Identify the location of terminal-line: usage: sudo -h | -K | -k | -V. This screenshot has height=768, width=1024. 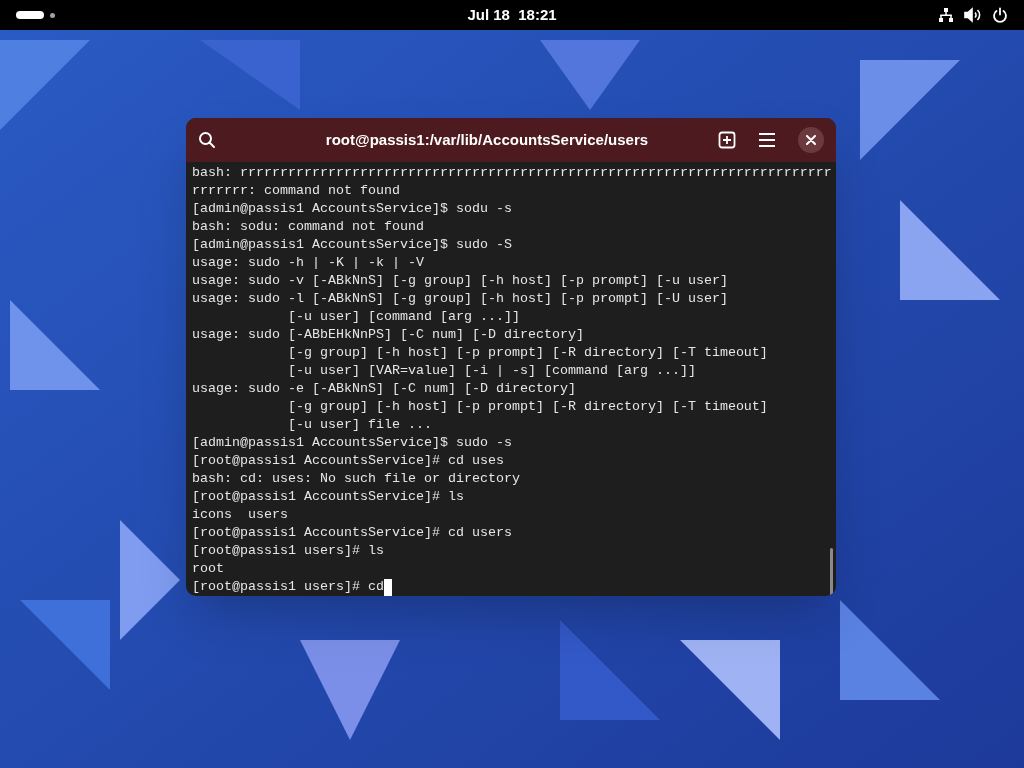
(308, 263).